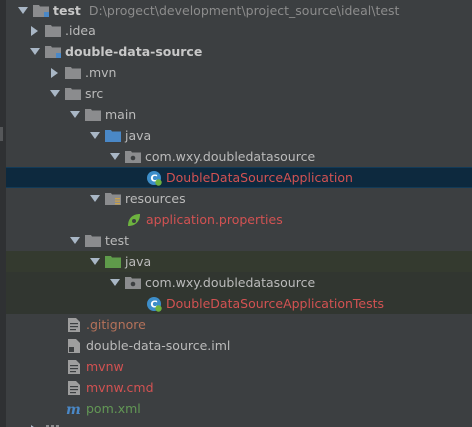 This screenshot has width=472, height=427. What do you see at coordinates (239, 30) in the screenshot?
I see `tree-node-idea: .idea` at bounding box center [239, 30].